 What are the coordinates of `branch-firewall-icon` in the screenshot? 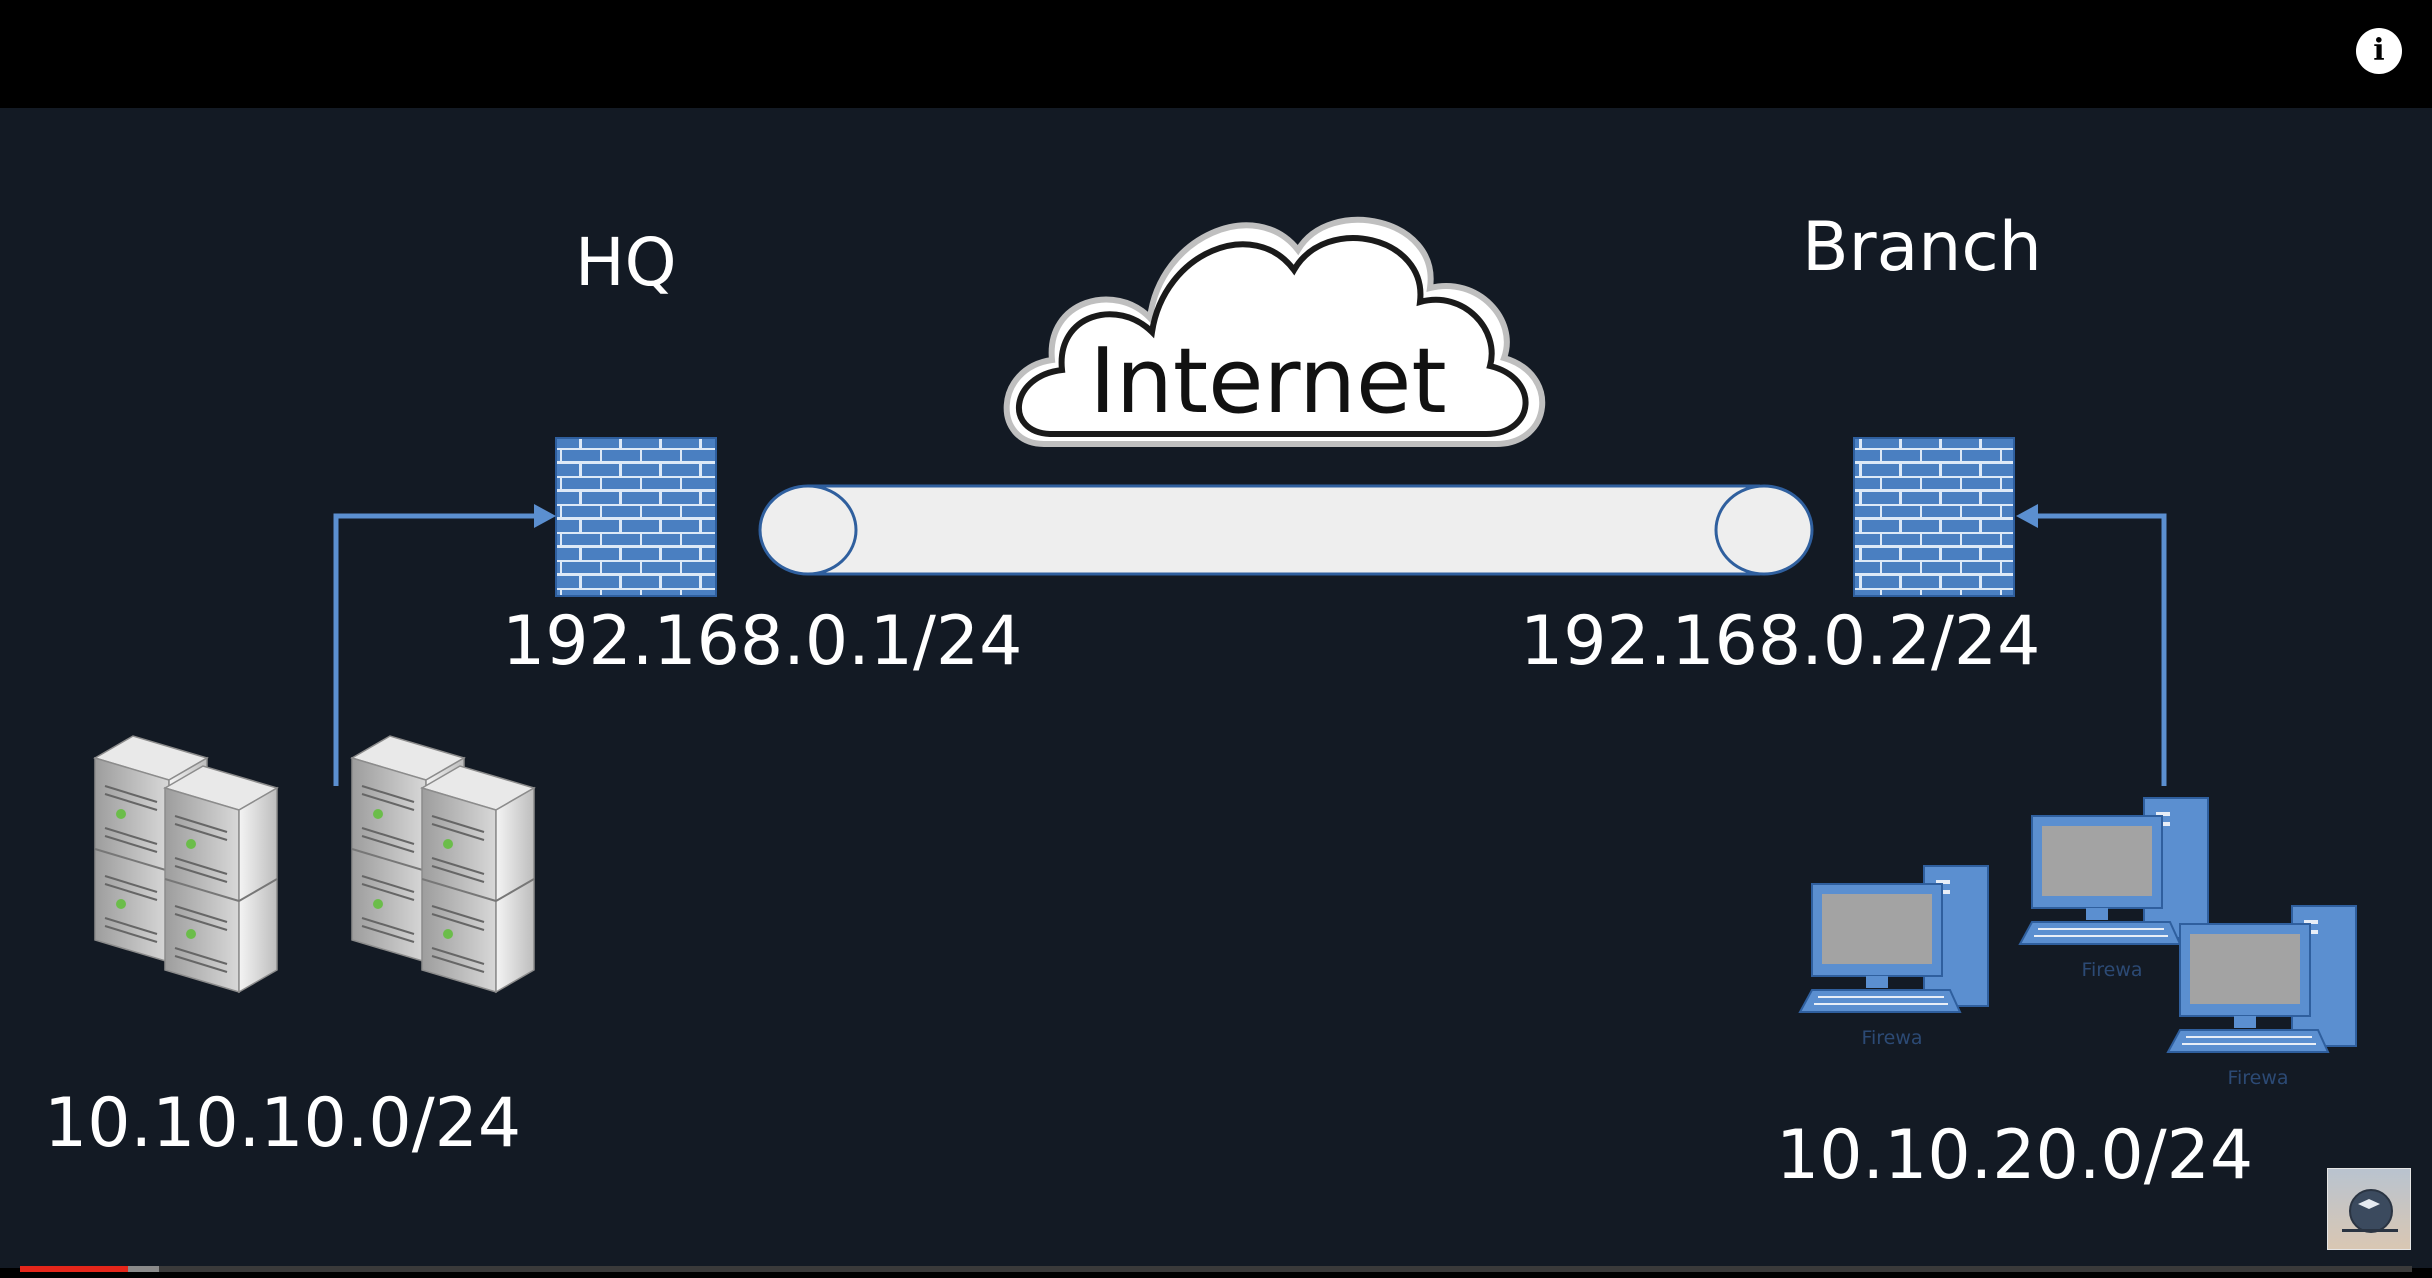 It's located at (1934, 517).